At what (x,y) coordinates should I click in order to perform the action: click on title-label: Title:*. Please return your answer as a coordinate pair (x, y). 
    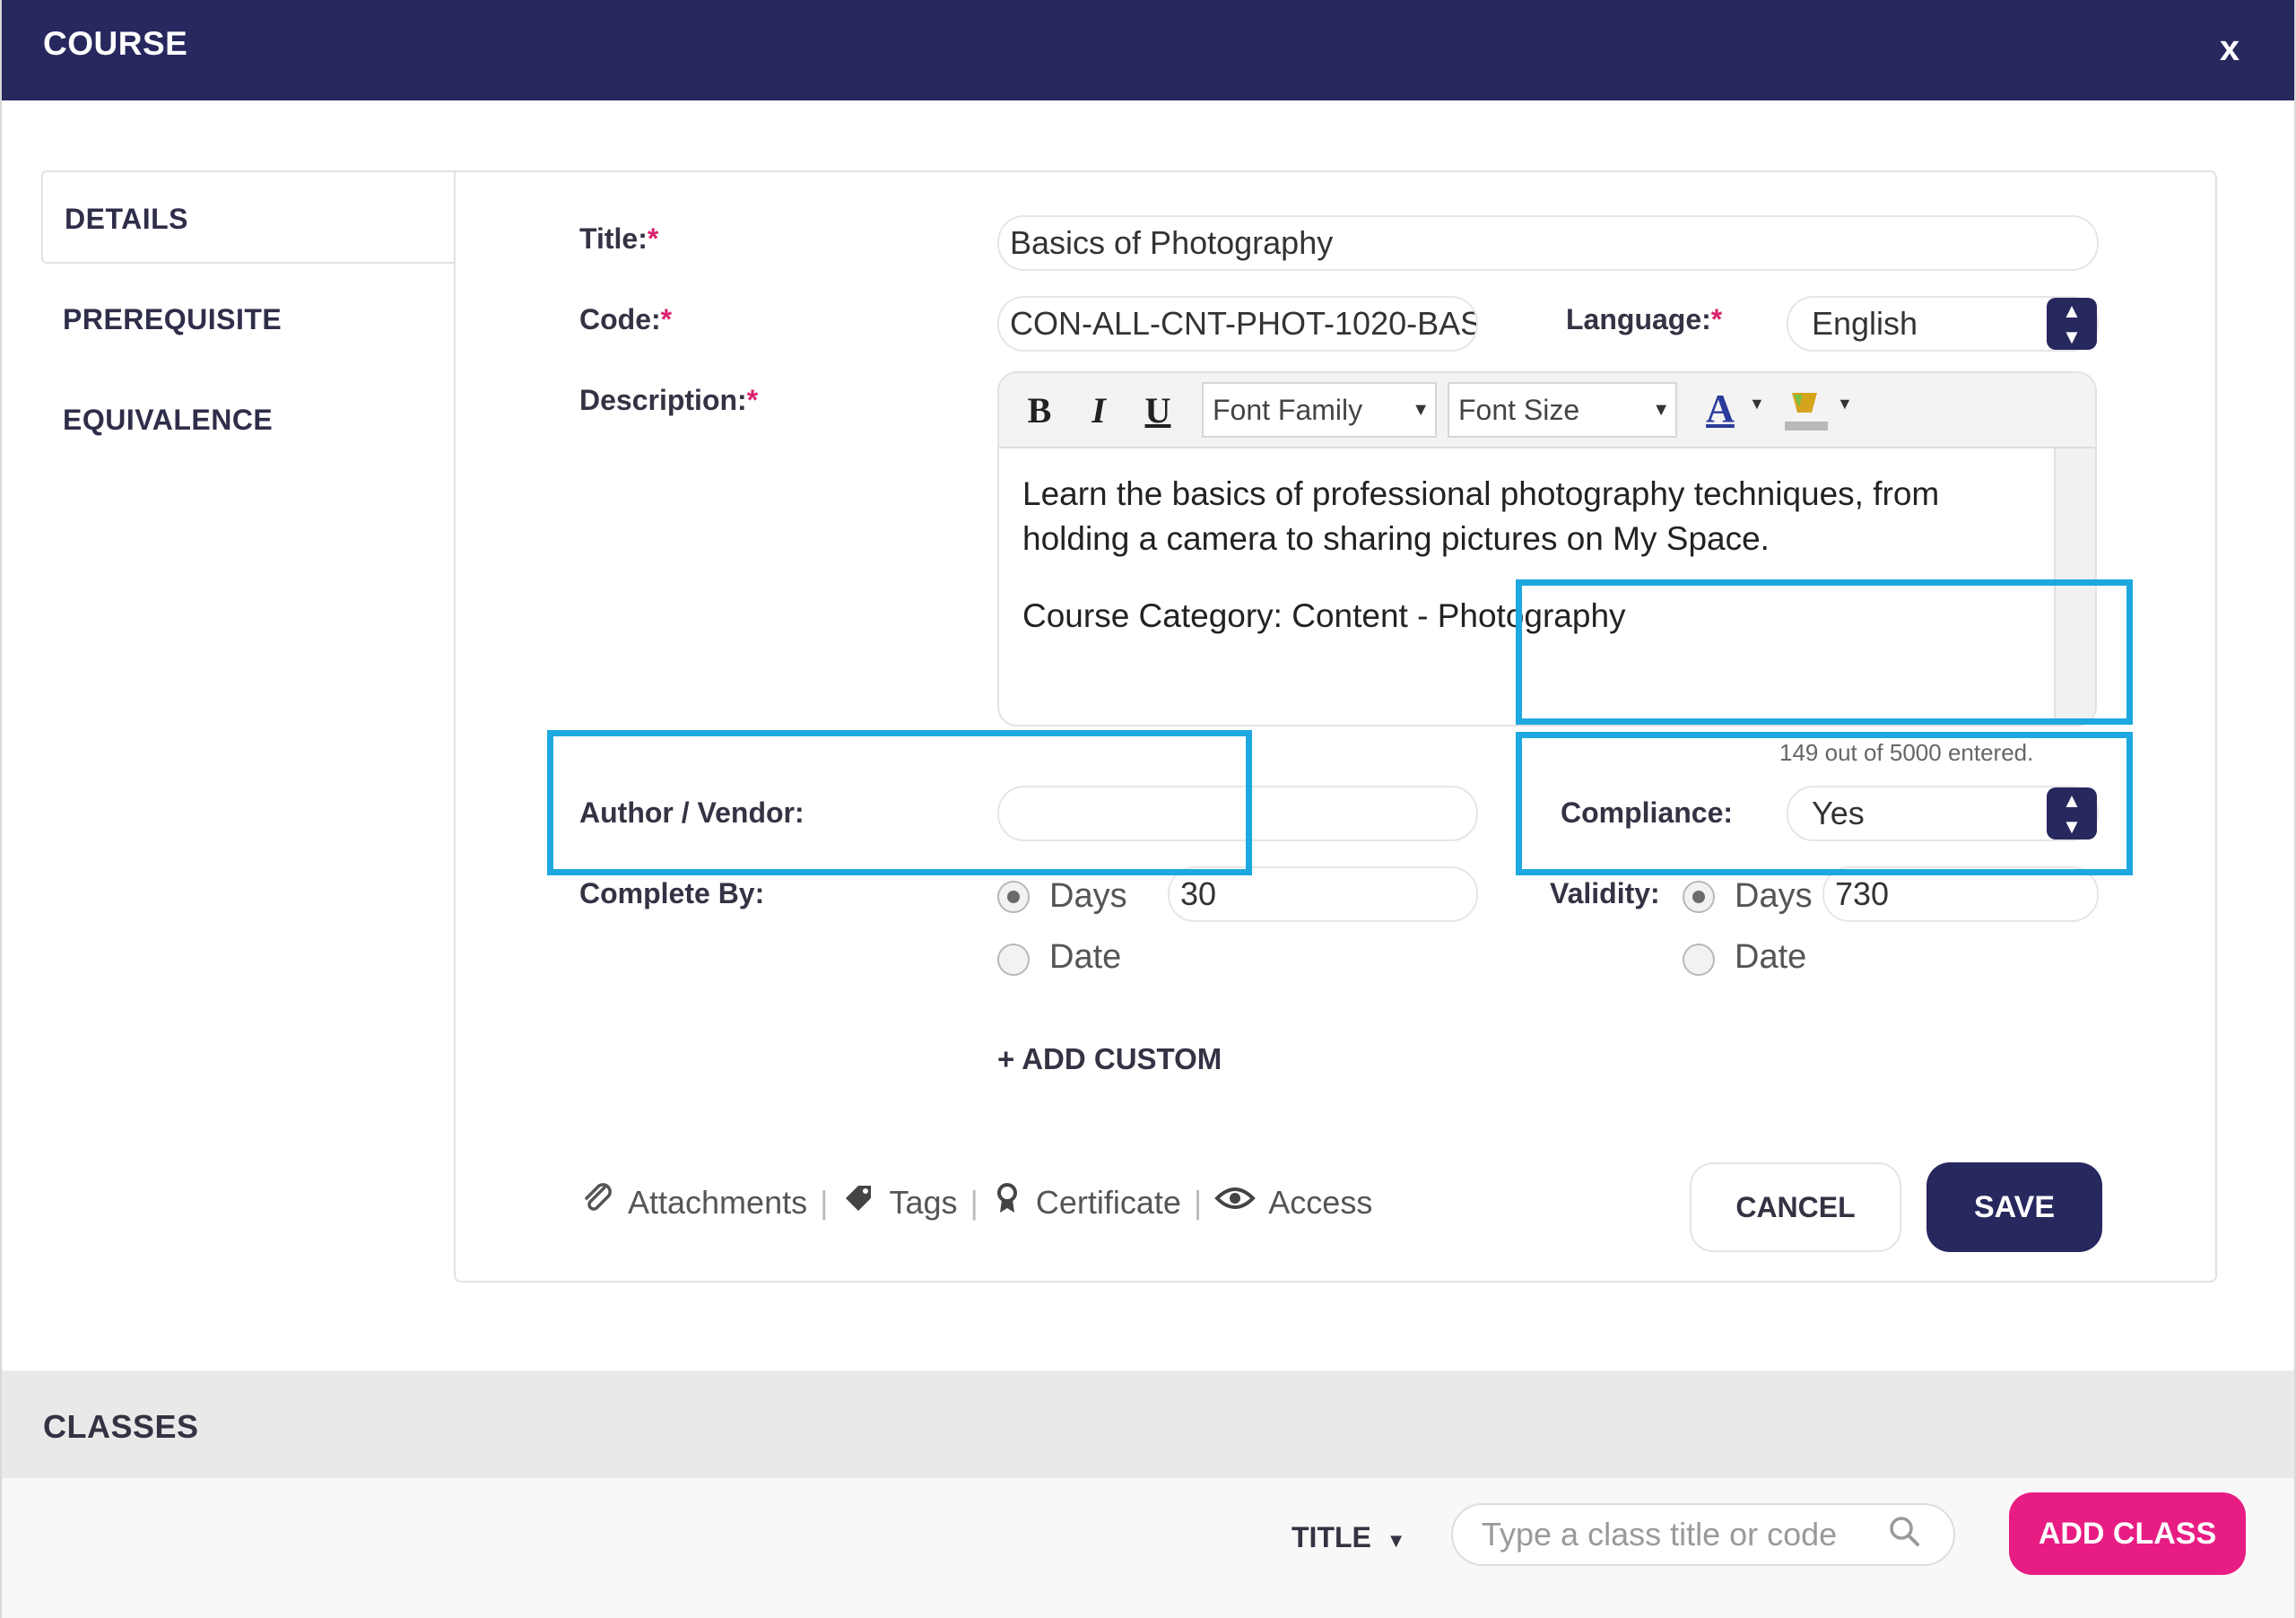
    Looking at the image, I should click on (618, 239).